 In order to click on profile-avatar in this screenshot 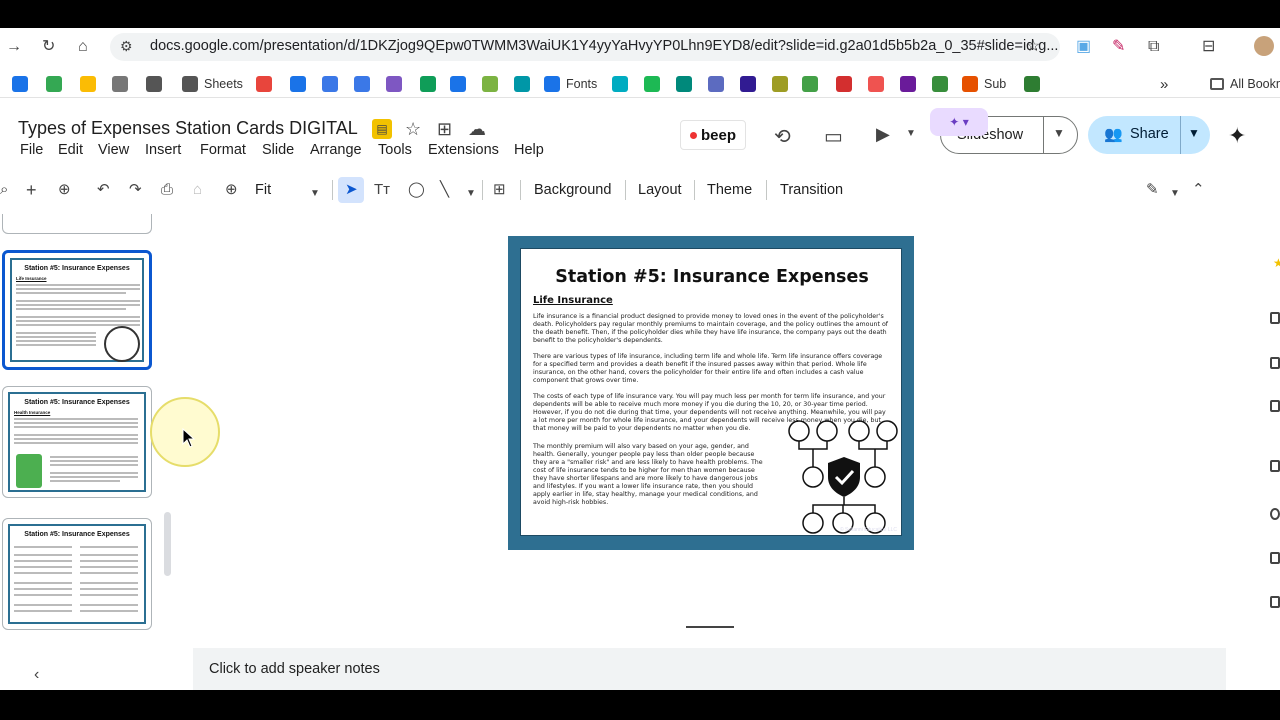, I will do `click(1264, 46)`.